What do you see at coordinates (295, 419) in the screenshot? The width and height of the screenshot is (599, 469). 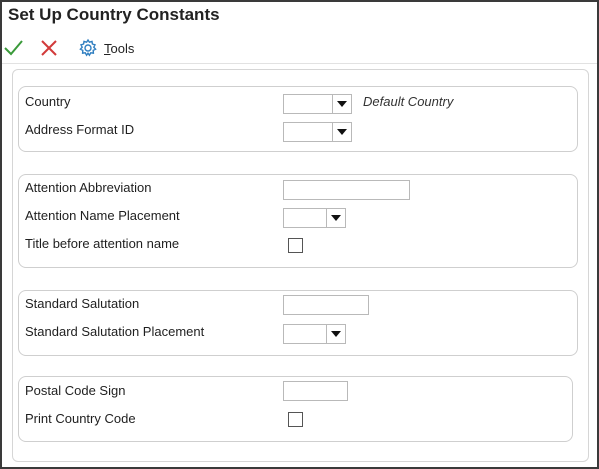 I see `print-country-checkbox` at bounding box center [295, 419].